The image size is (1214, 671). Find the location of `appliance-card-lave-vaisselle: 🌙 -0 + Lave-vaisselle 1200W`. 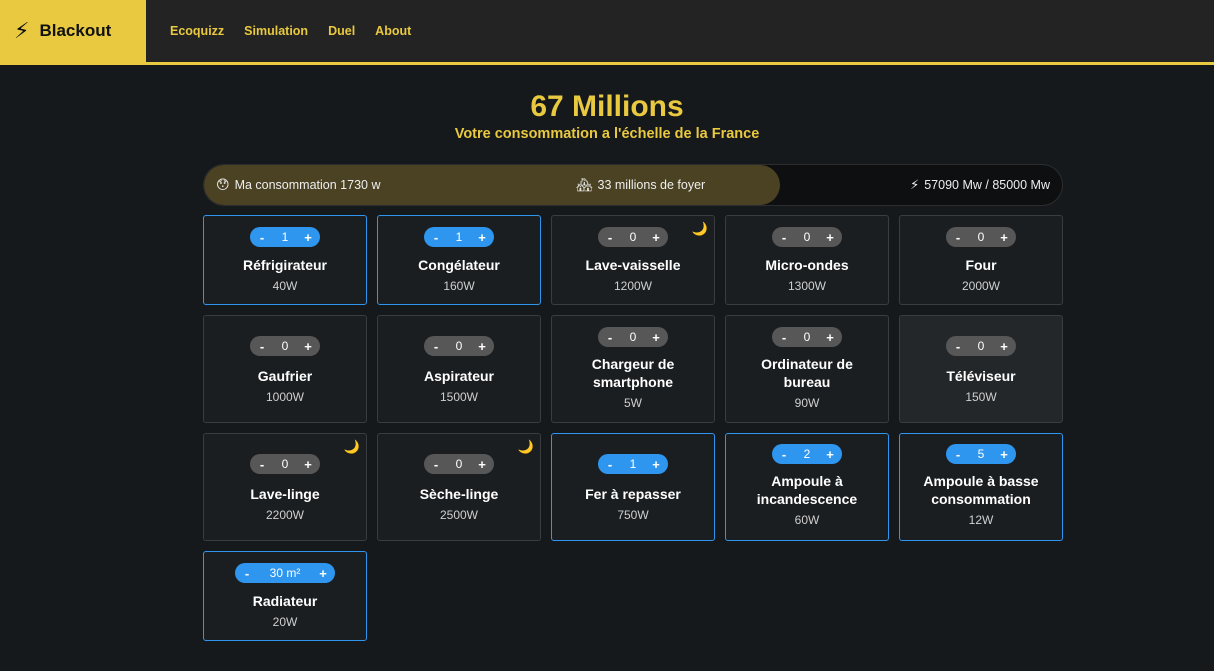

appliance-card-lave-vaisselle: 🌙 -0 + Lave-vaisselle 1200W is located at coordinates (633, 260).